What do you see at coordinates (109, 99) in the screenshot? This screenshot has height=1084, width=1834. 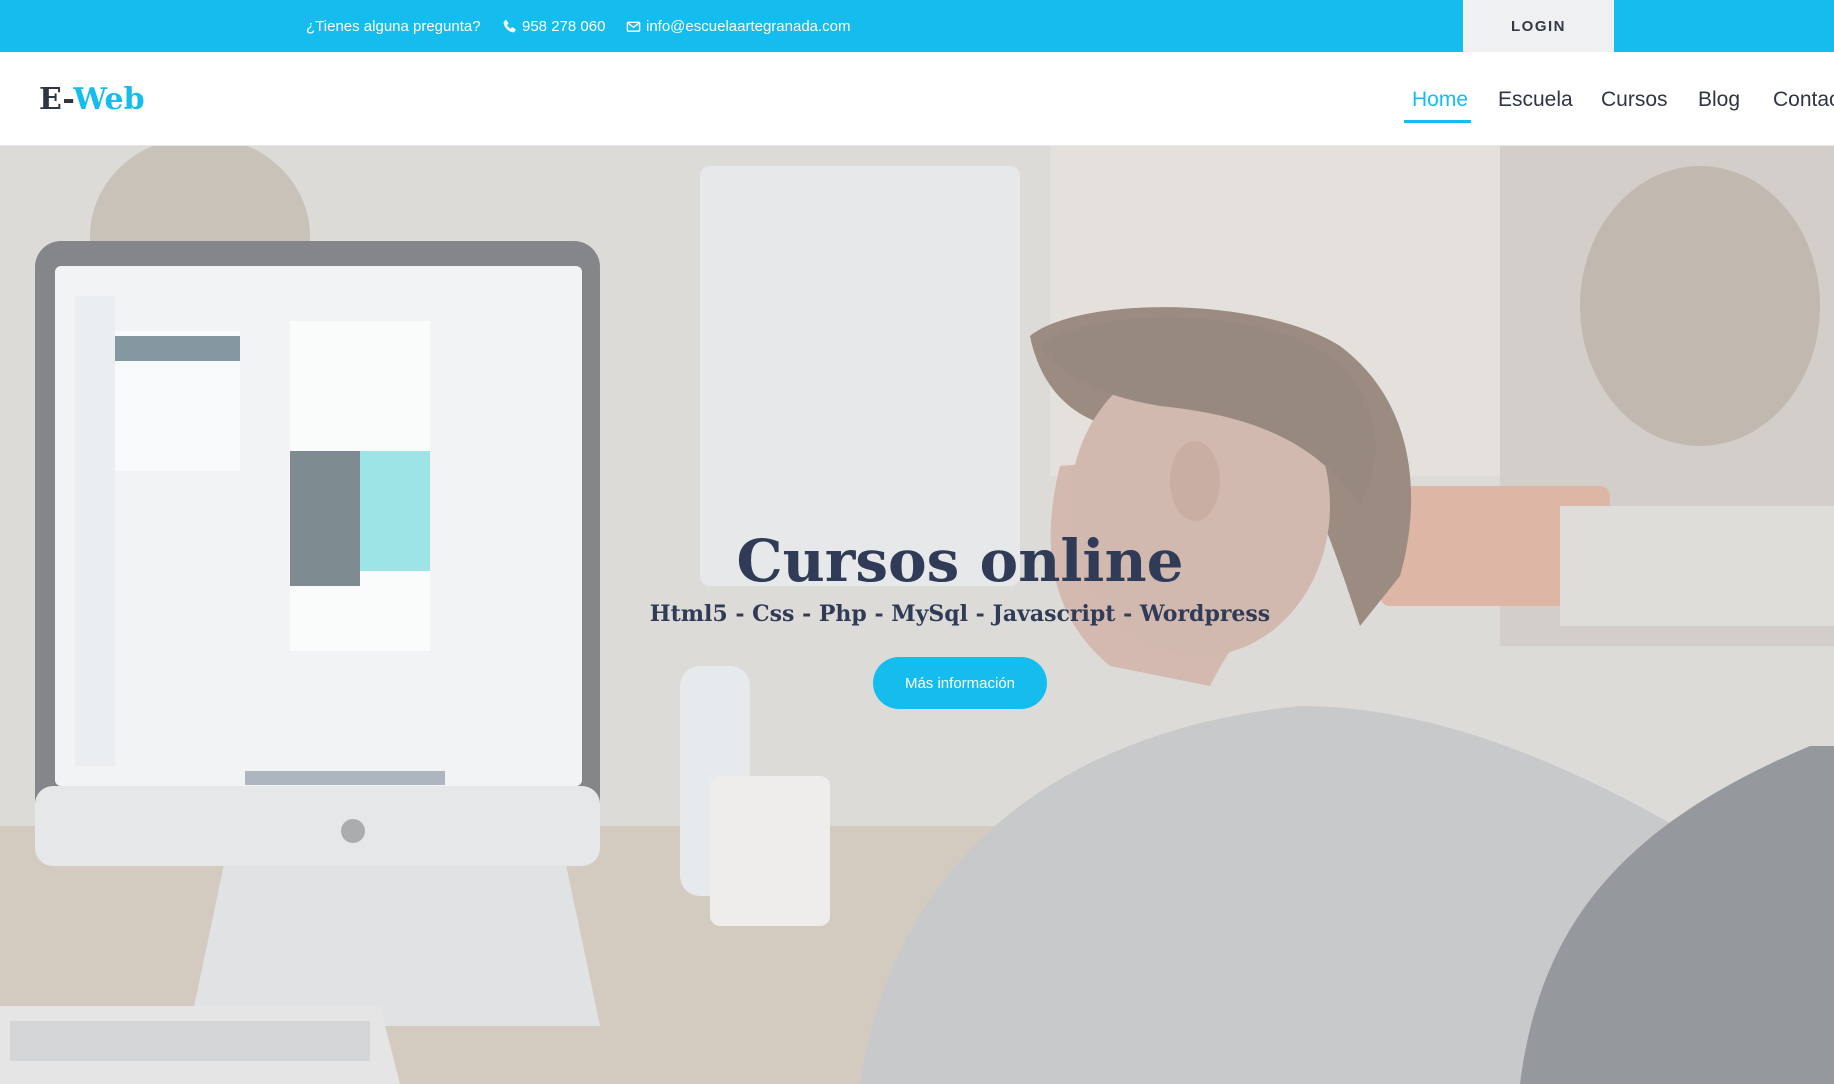 I see `logo-text-suffix: Web` at bounding box center [109, 99].